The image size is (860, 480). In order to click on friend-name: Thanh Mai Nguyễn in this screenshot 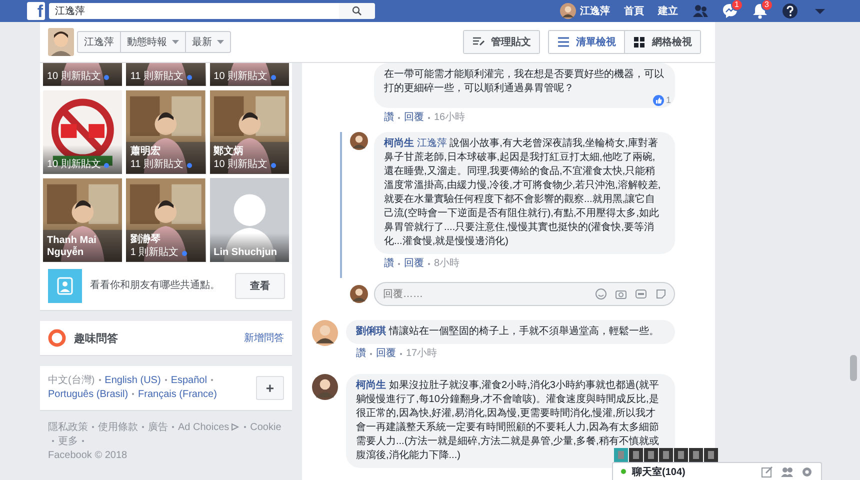, I will do `click(72, 247)`.